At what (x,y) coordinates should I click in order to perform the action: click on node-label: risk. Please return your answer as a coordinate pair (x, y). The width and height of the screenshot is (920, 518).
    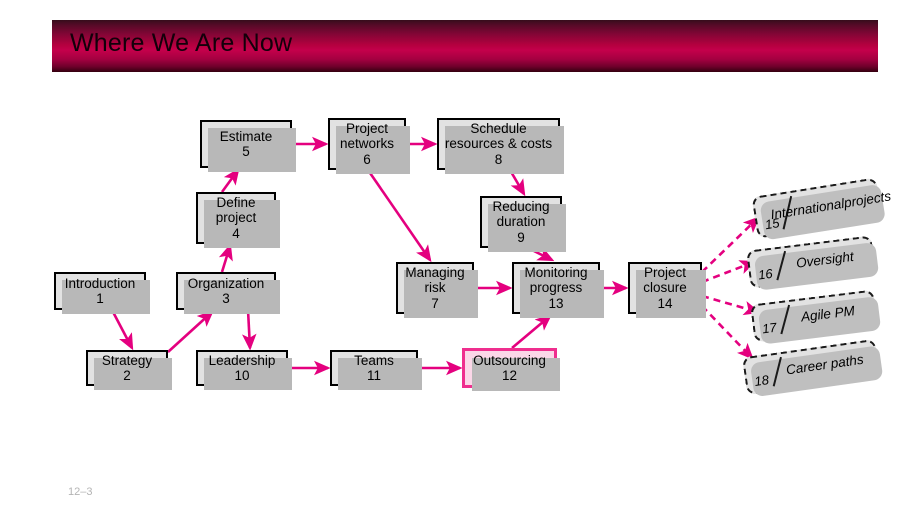
    Looking at the image, I should click on (435, 288).